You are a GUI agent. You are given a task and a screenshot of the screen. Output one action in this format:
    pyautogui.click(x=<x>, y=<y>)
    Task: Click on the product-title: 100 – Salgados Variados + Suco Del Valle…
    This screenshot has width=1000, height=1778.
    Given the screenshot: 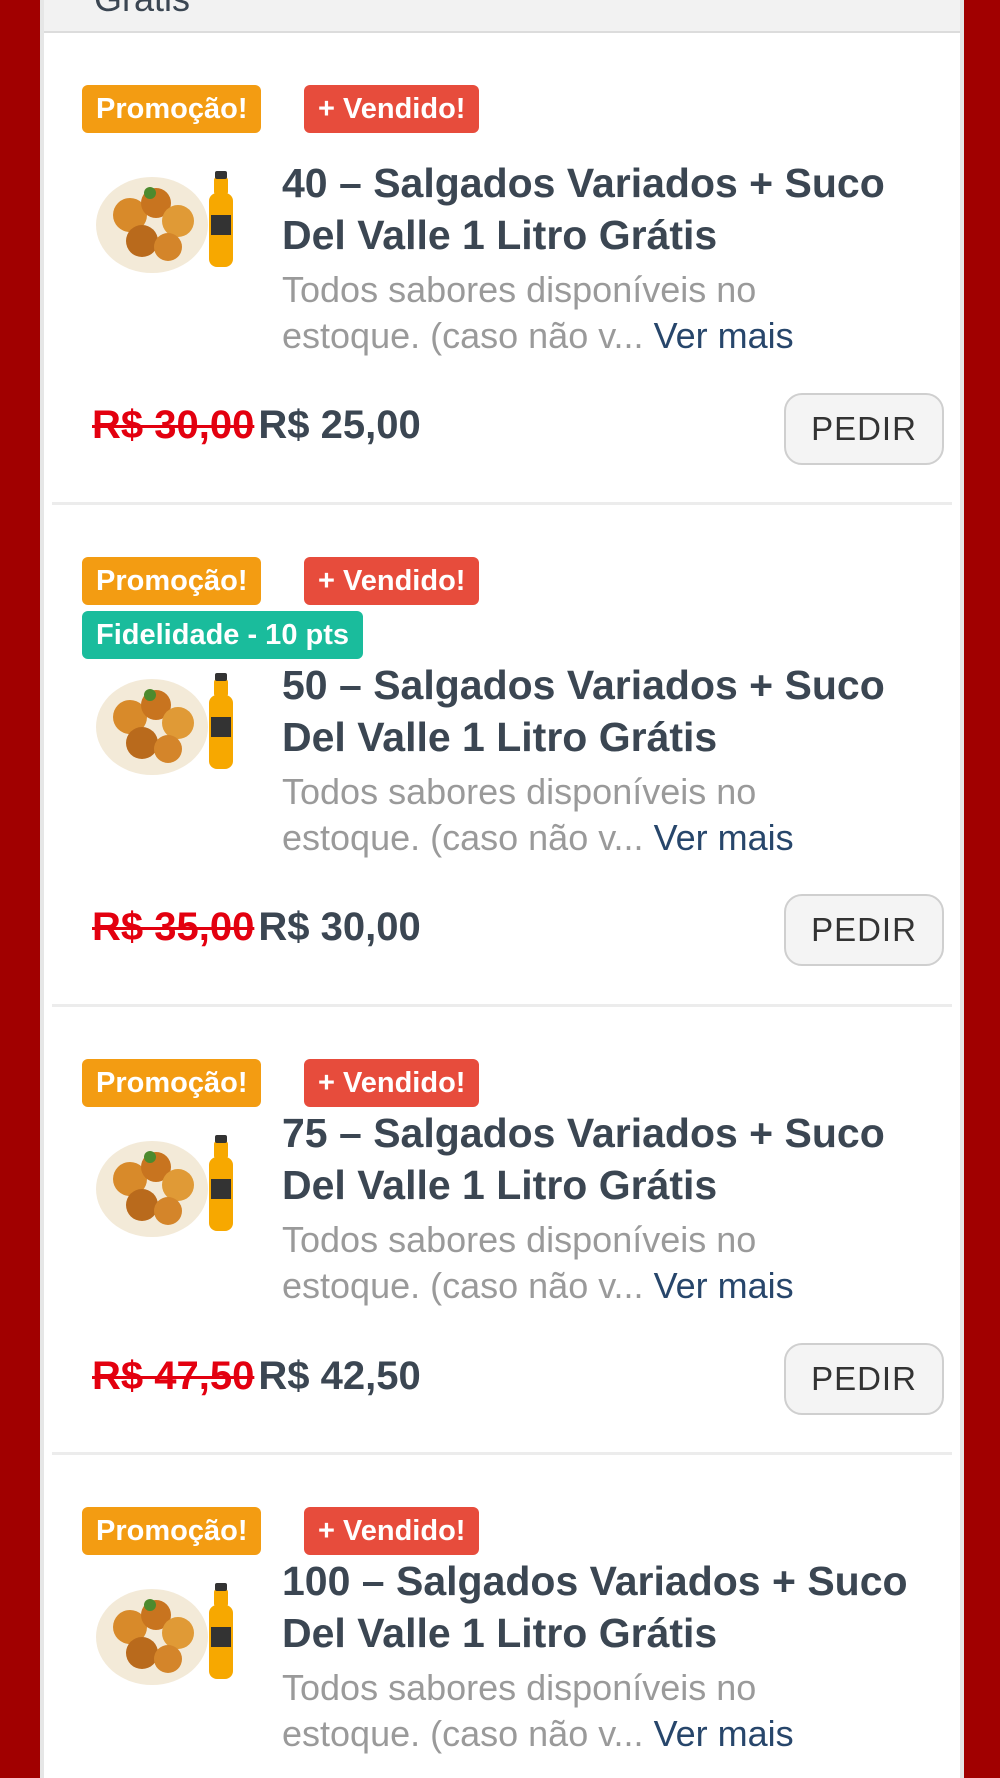 What is the action you would take?
    pyautogui.click(x=617, y=1607)
    